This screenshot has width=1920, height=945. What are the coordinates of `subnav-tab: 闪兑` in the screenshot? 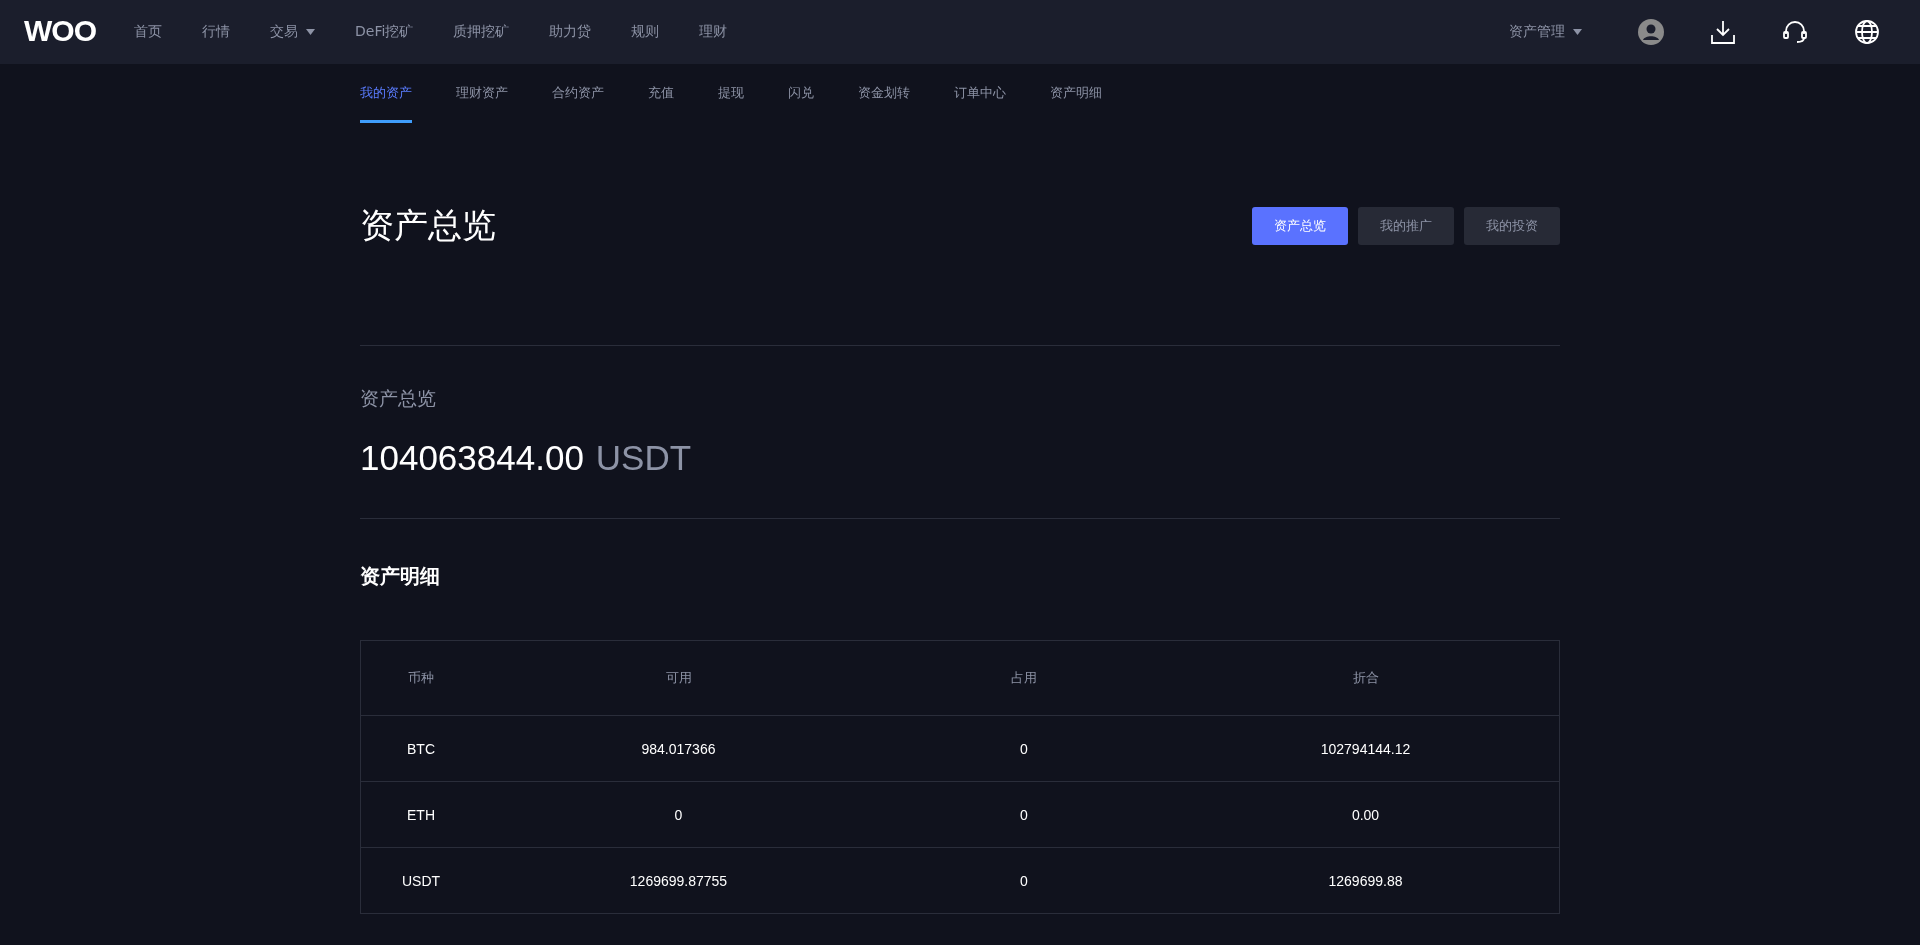 It's located at (801, 93).